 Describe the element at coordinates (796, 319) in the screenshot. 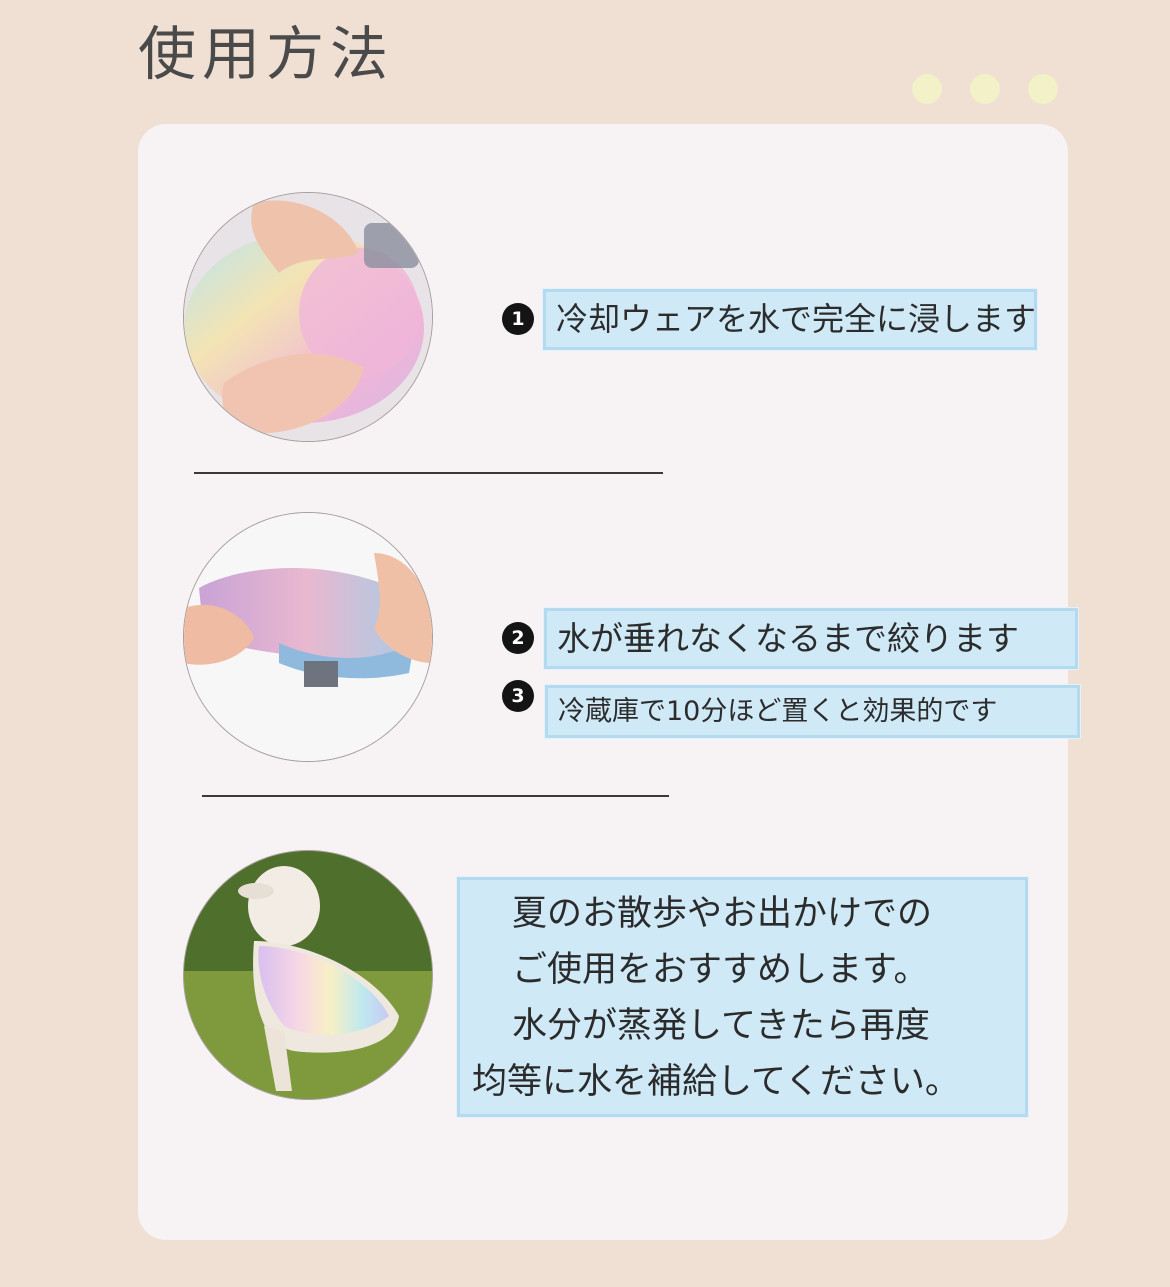

I see `step-text: 冷却ウェアを水で完全に浸します` at that location.